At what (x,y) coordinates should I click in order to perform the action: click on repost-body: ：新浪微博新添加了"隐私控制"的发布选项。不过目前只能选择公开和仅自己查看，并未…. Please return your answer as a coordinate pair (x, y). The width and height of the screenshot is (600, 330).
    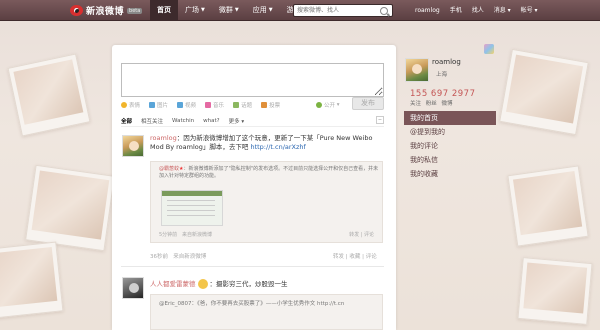
    Looking at the image, I should click on (269, 172).